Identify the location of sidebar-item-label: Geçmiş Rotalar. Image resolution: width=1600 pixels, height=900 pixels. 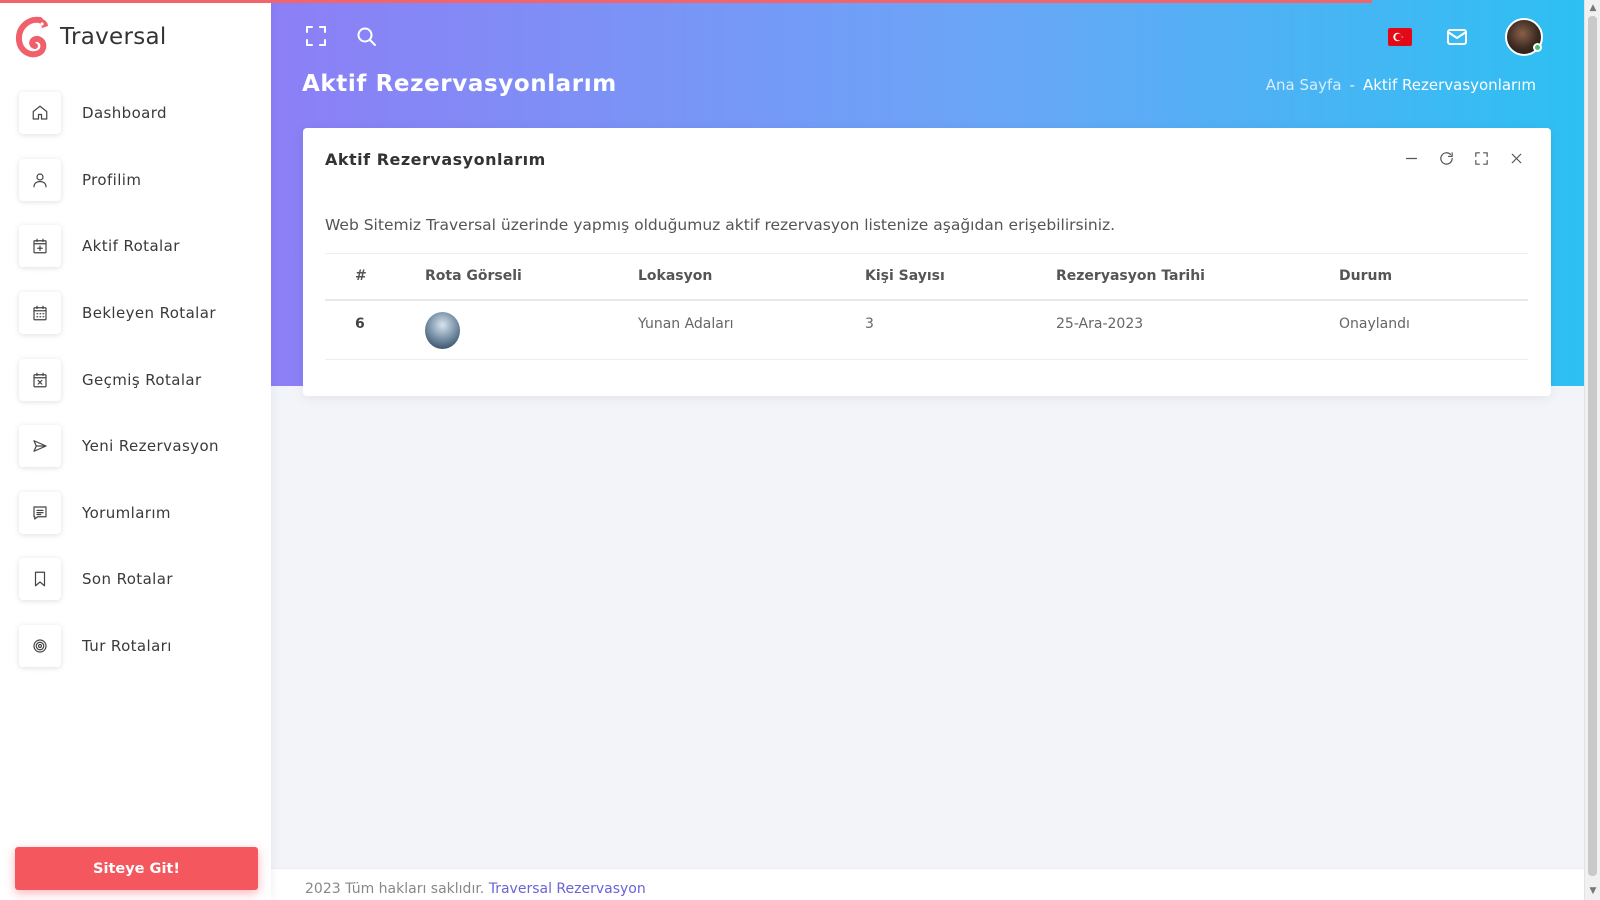
(142, 379).